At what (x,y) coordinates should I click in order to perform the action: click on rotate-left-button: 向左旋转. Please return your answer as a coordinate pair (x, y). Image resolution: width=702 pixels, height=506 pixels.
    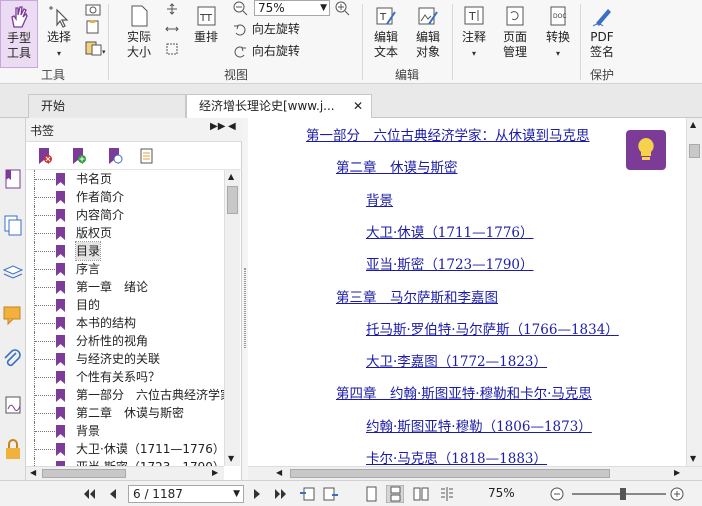
    Looking at the image, I should click on (266, 29).